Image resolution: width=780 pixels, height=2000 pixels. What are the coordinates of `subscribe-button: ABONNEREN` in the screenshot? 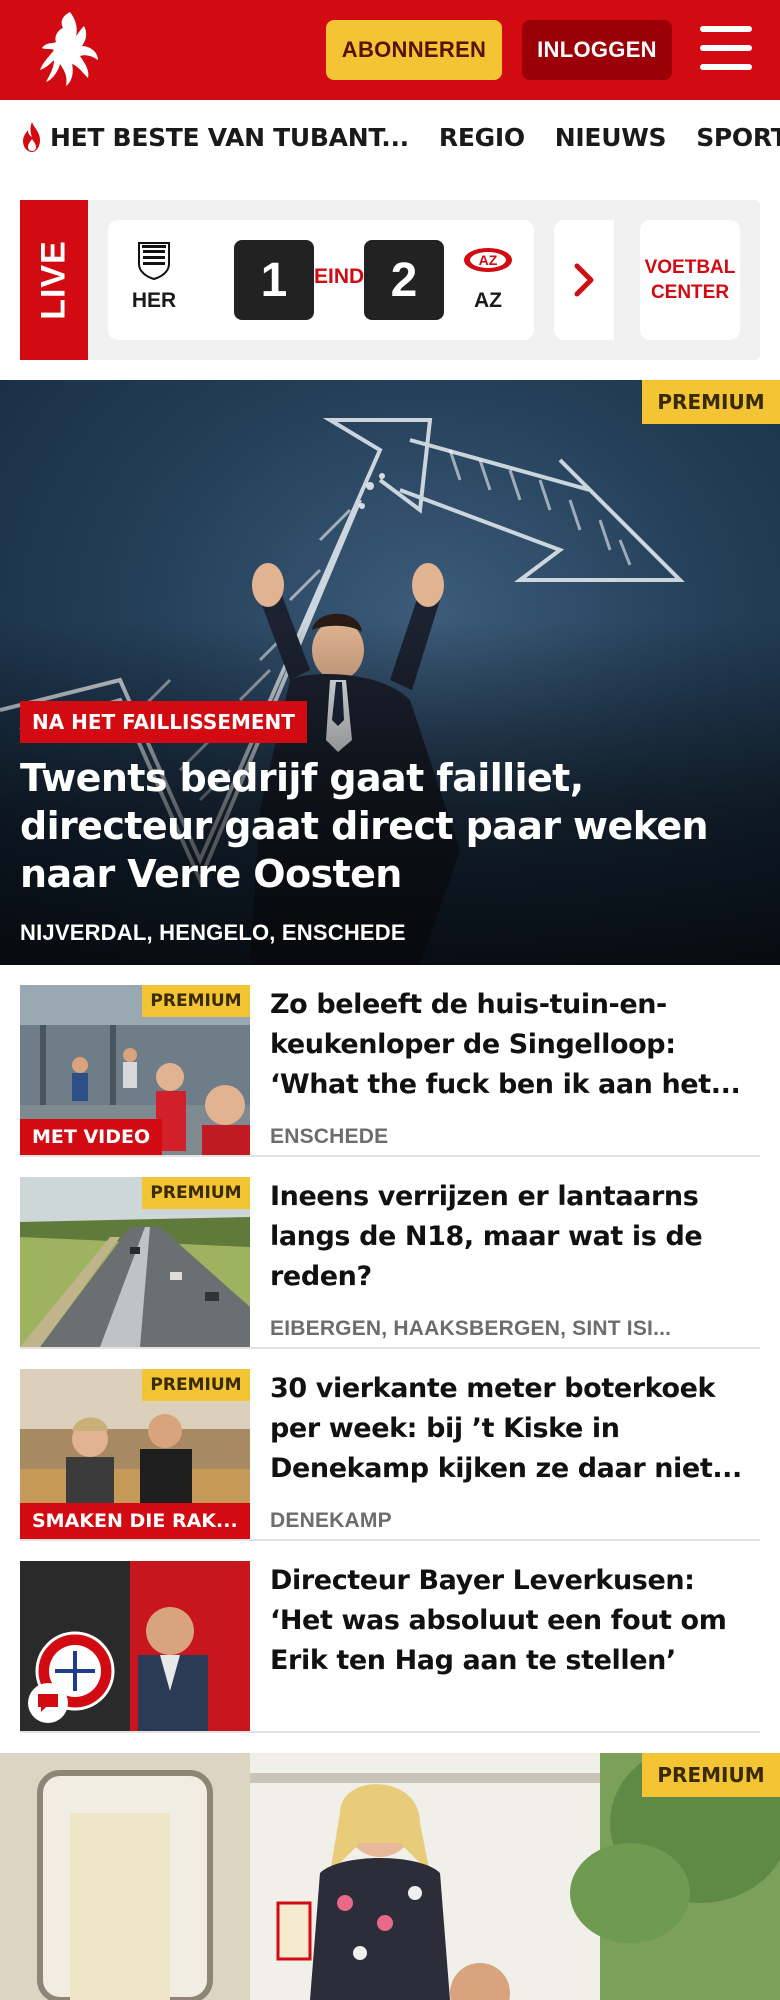 It's located at (414, 50).